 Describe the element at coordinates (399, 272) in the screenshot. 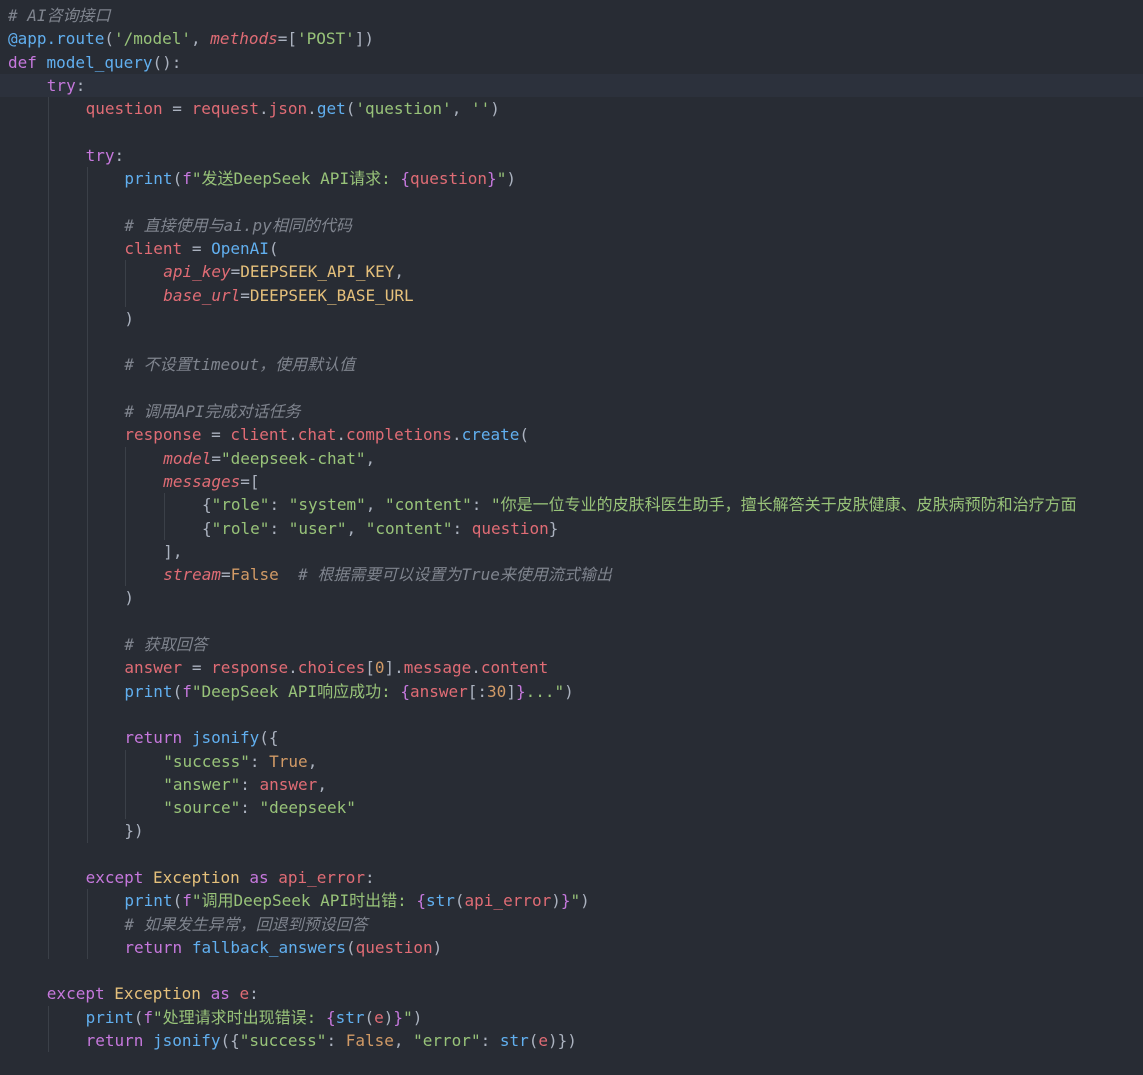

I see `code-token: ,` at that location.